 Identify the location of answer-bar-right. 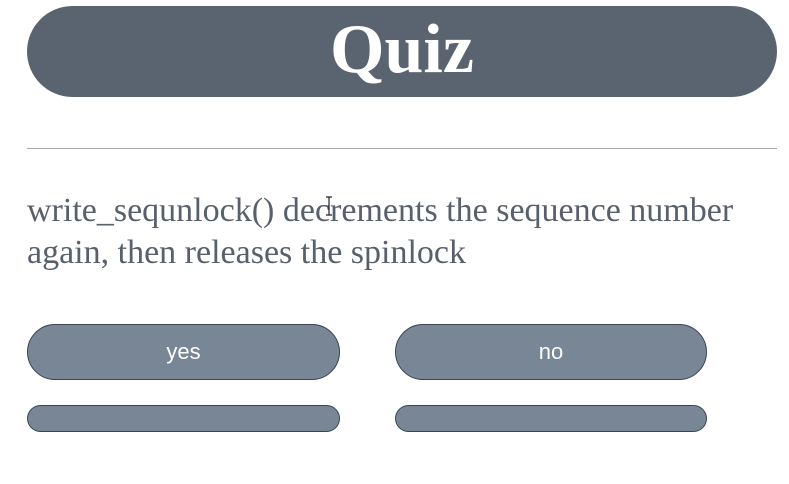
(551, 418).